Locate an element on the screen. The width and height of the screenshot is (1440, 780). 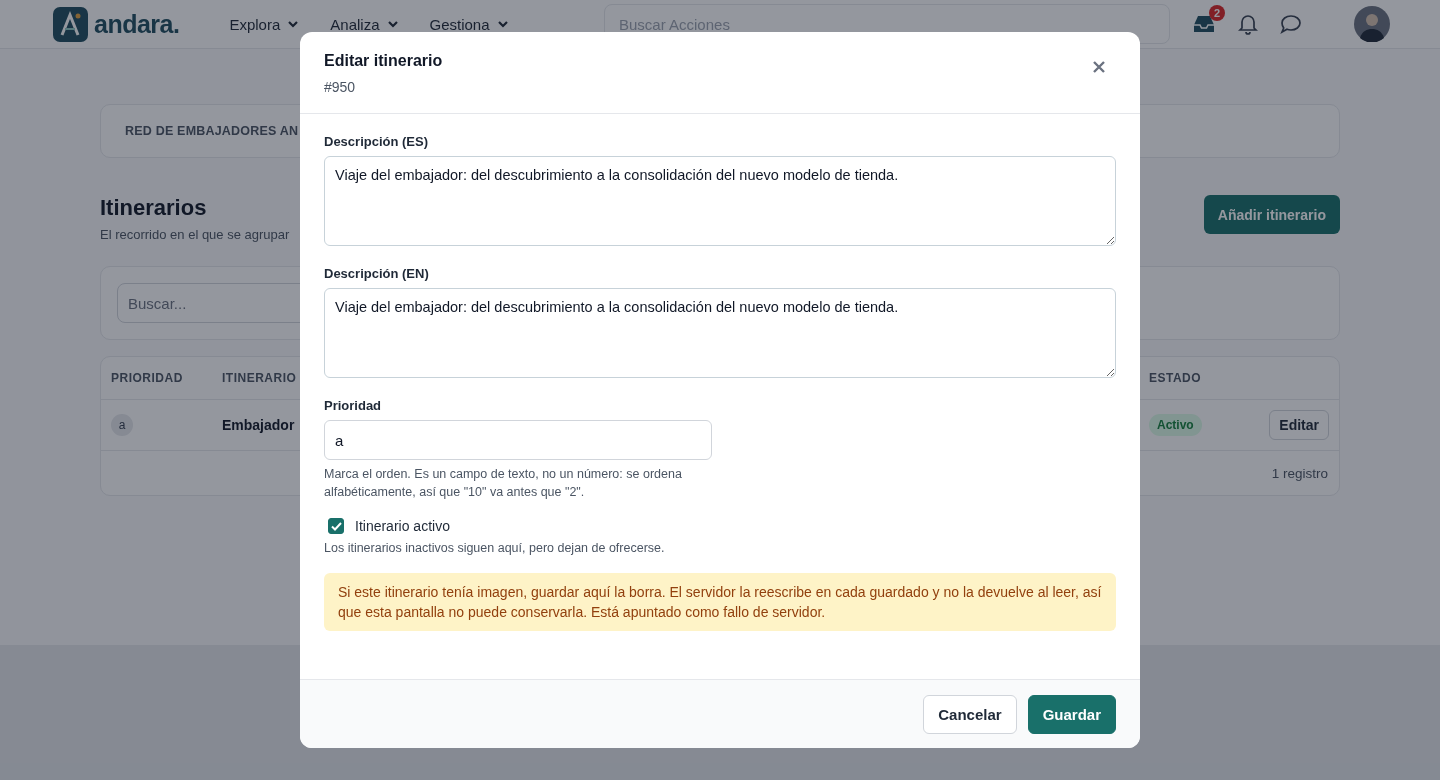
checkbox-label: Itinerario activo is located at coordinates (402, 526).